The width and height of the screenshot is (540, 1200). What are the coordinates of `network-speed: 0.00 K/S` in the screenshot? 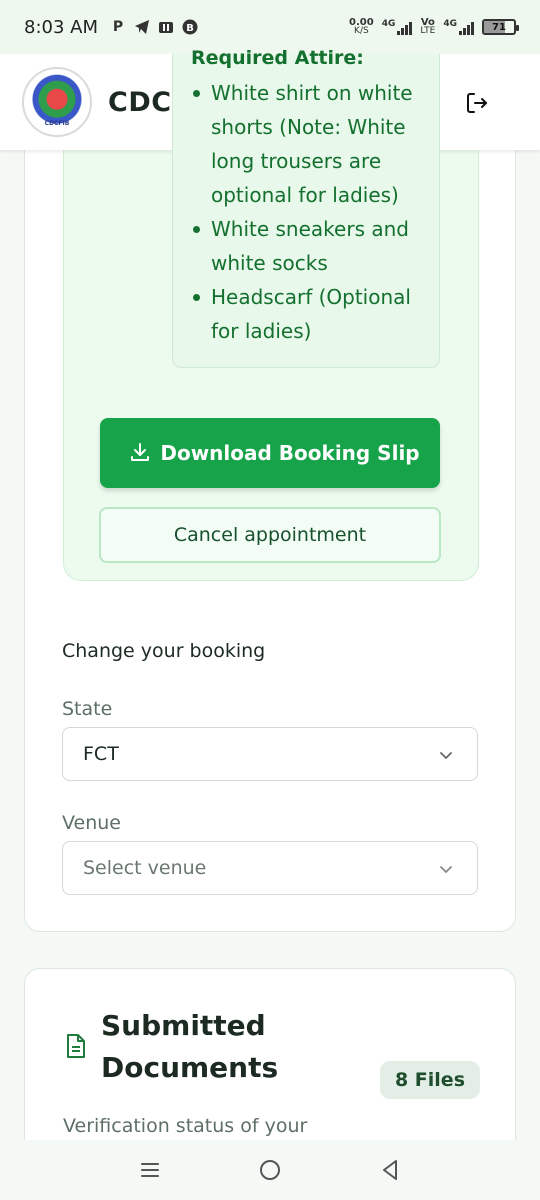 It's located at (361, 26).